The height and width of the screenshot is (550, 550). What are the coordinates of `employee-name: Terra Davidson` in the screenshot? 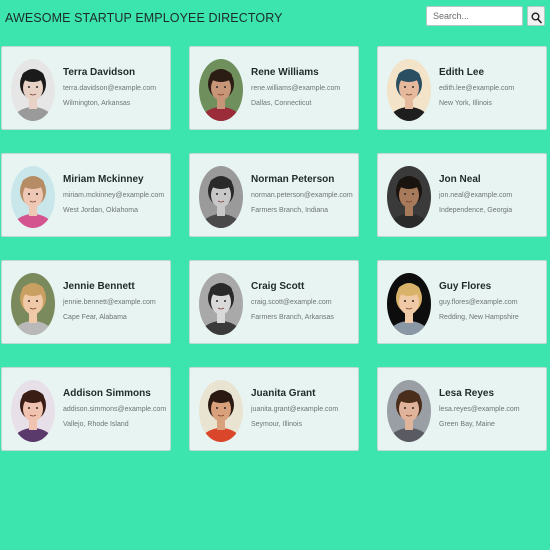 It's located at (99, 72).